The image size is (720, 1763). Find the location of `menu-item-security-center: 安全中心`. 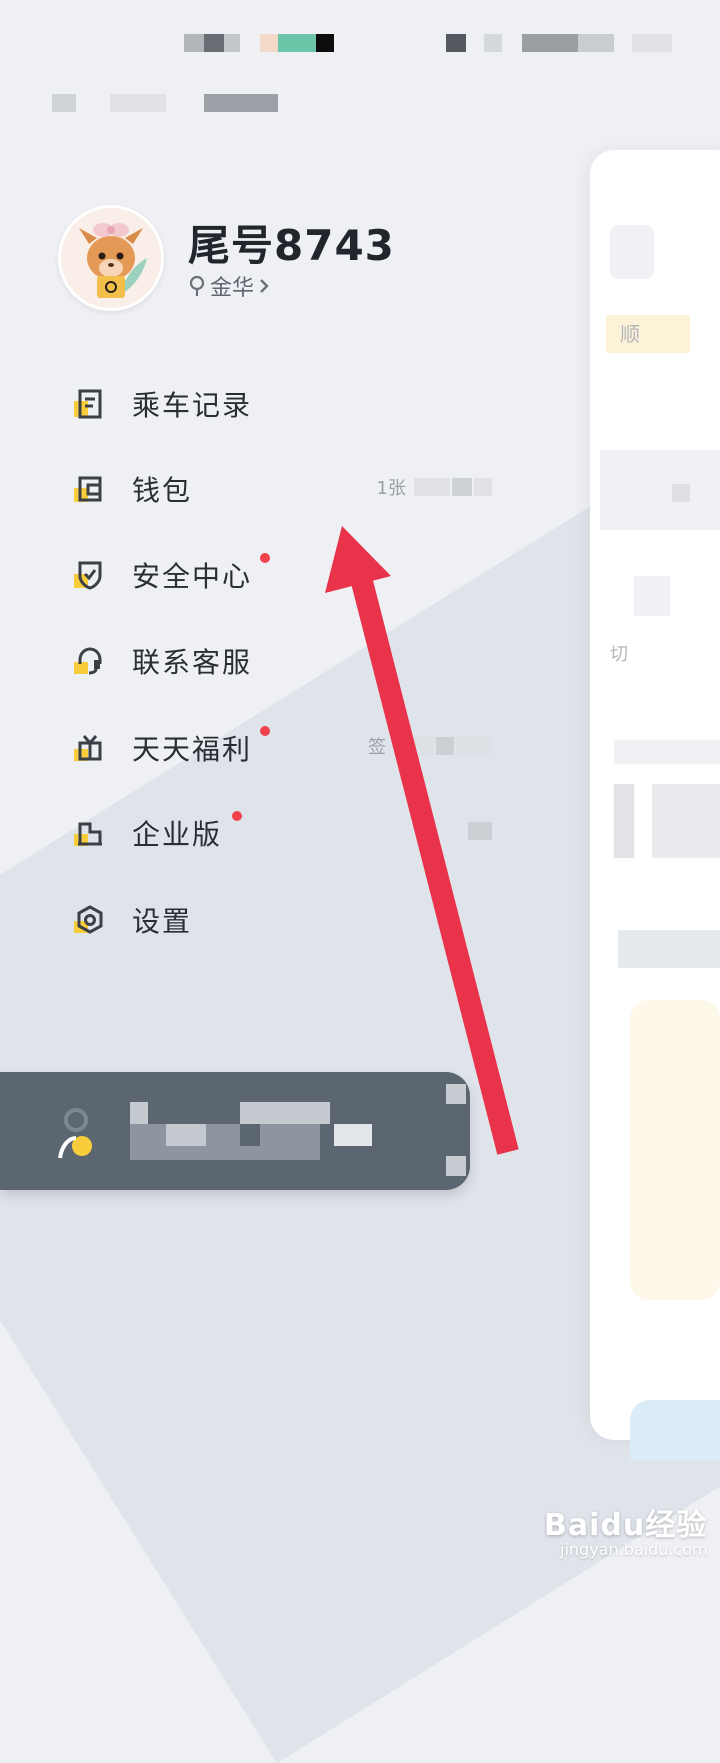

menu-item-security-center: 安全中心 is located at coordinates (282, 575).